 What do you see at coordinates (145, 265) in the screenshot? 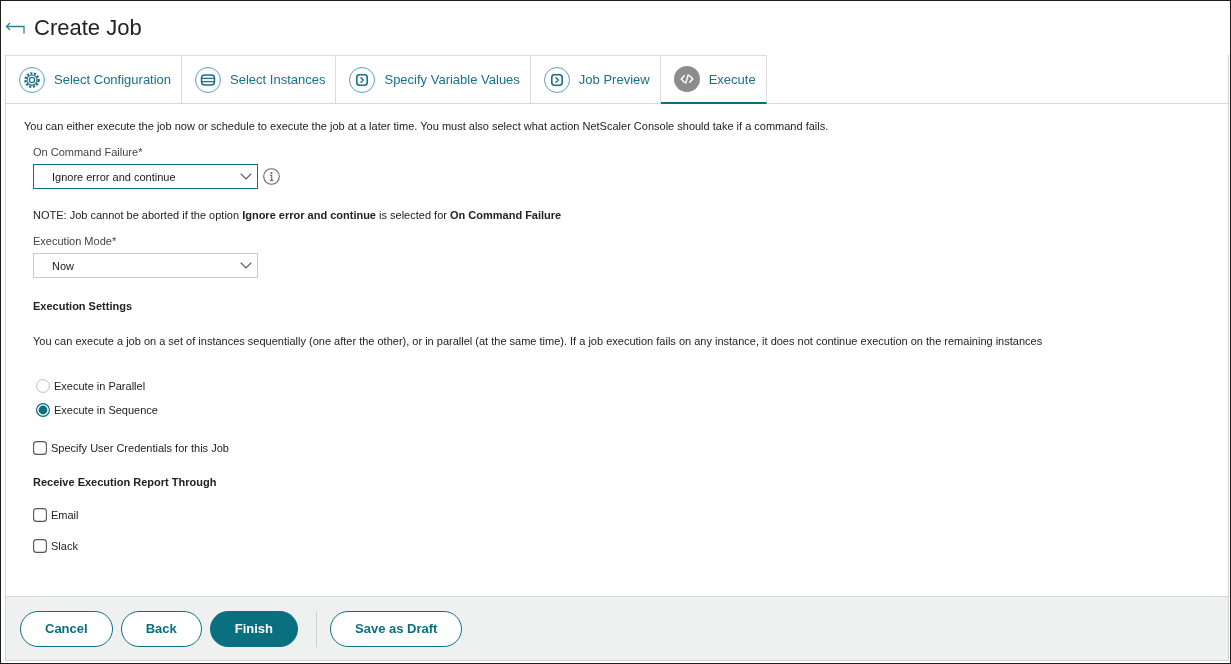
I see `dropdown: Now` at bounding box center [145, 265].